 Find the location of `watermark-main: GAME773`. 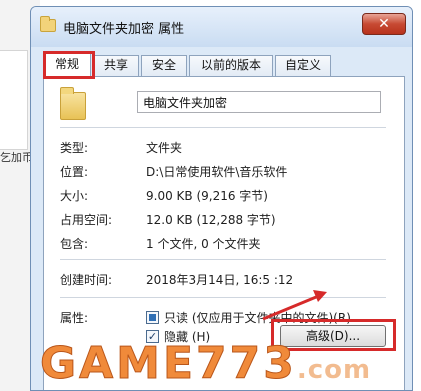

watermark-main: GAME773 is located at coordinates (168, 364).